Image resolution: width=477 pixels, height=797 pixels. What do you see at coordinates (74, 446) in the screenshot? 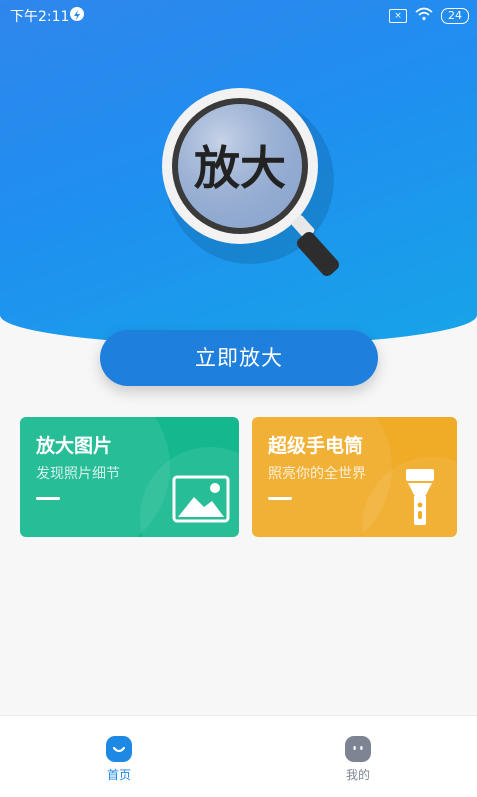
I see `card-title: 放大图片` at bounding box center [74, 446].